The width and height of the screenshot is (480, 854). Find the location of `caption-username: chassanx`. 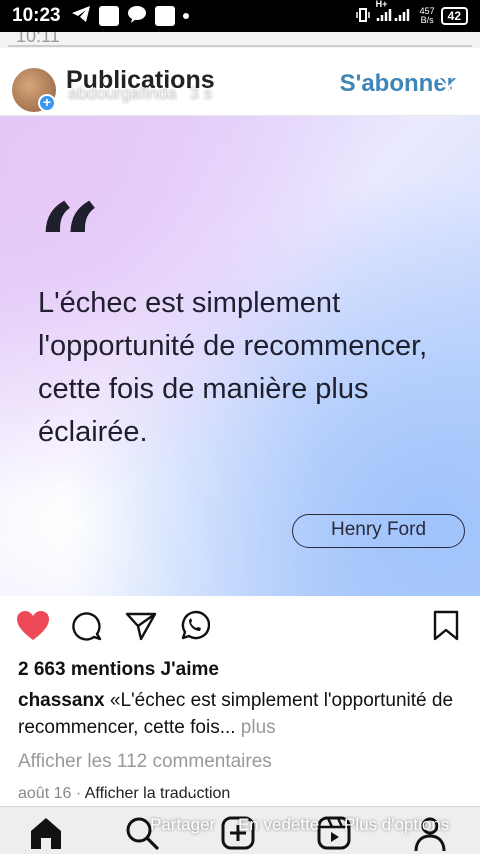

caption-username: chassanx is located at coordinates (61, 700).